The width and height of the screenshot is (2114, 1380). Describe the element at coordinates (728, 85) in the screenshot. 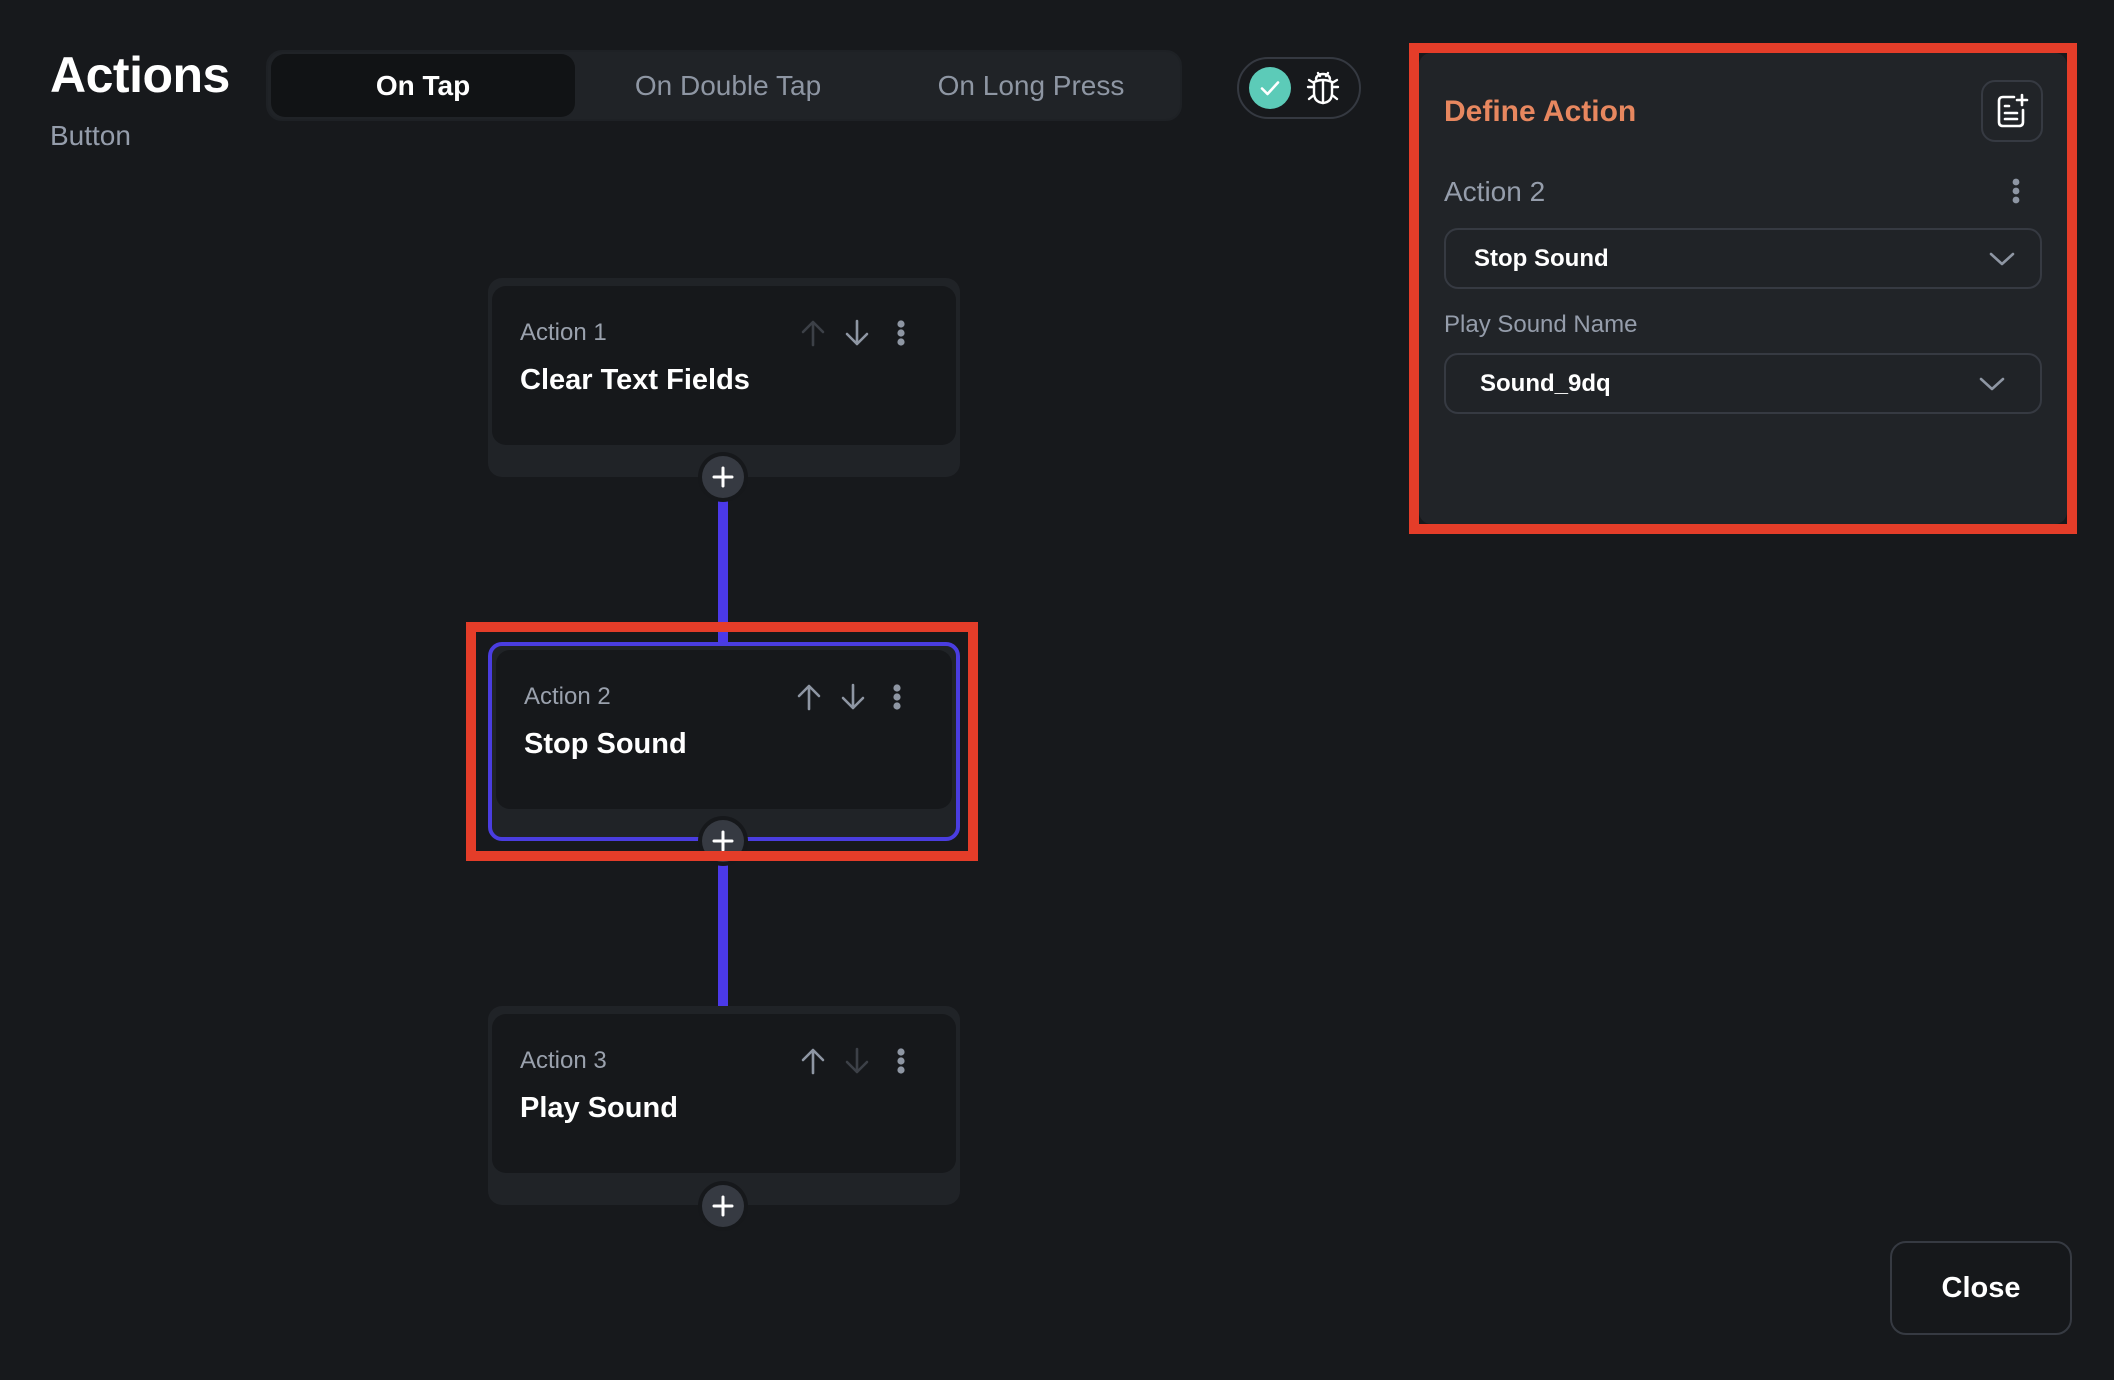

I see `tab-on-double-tap: On Double Tap` at that location.